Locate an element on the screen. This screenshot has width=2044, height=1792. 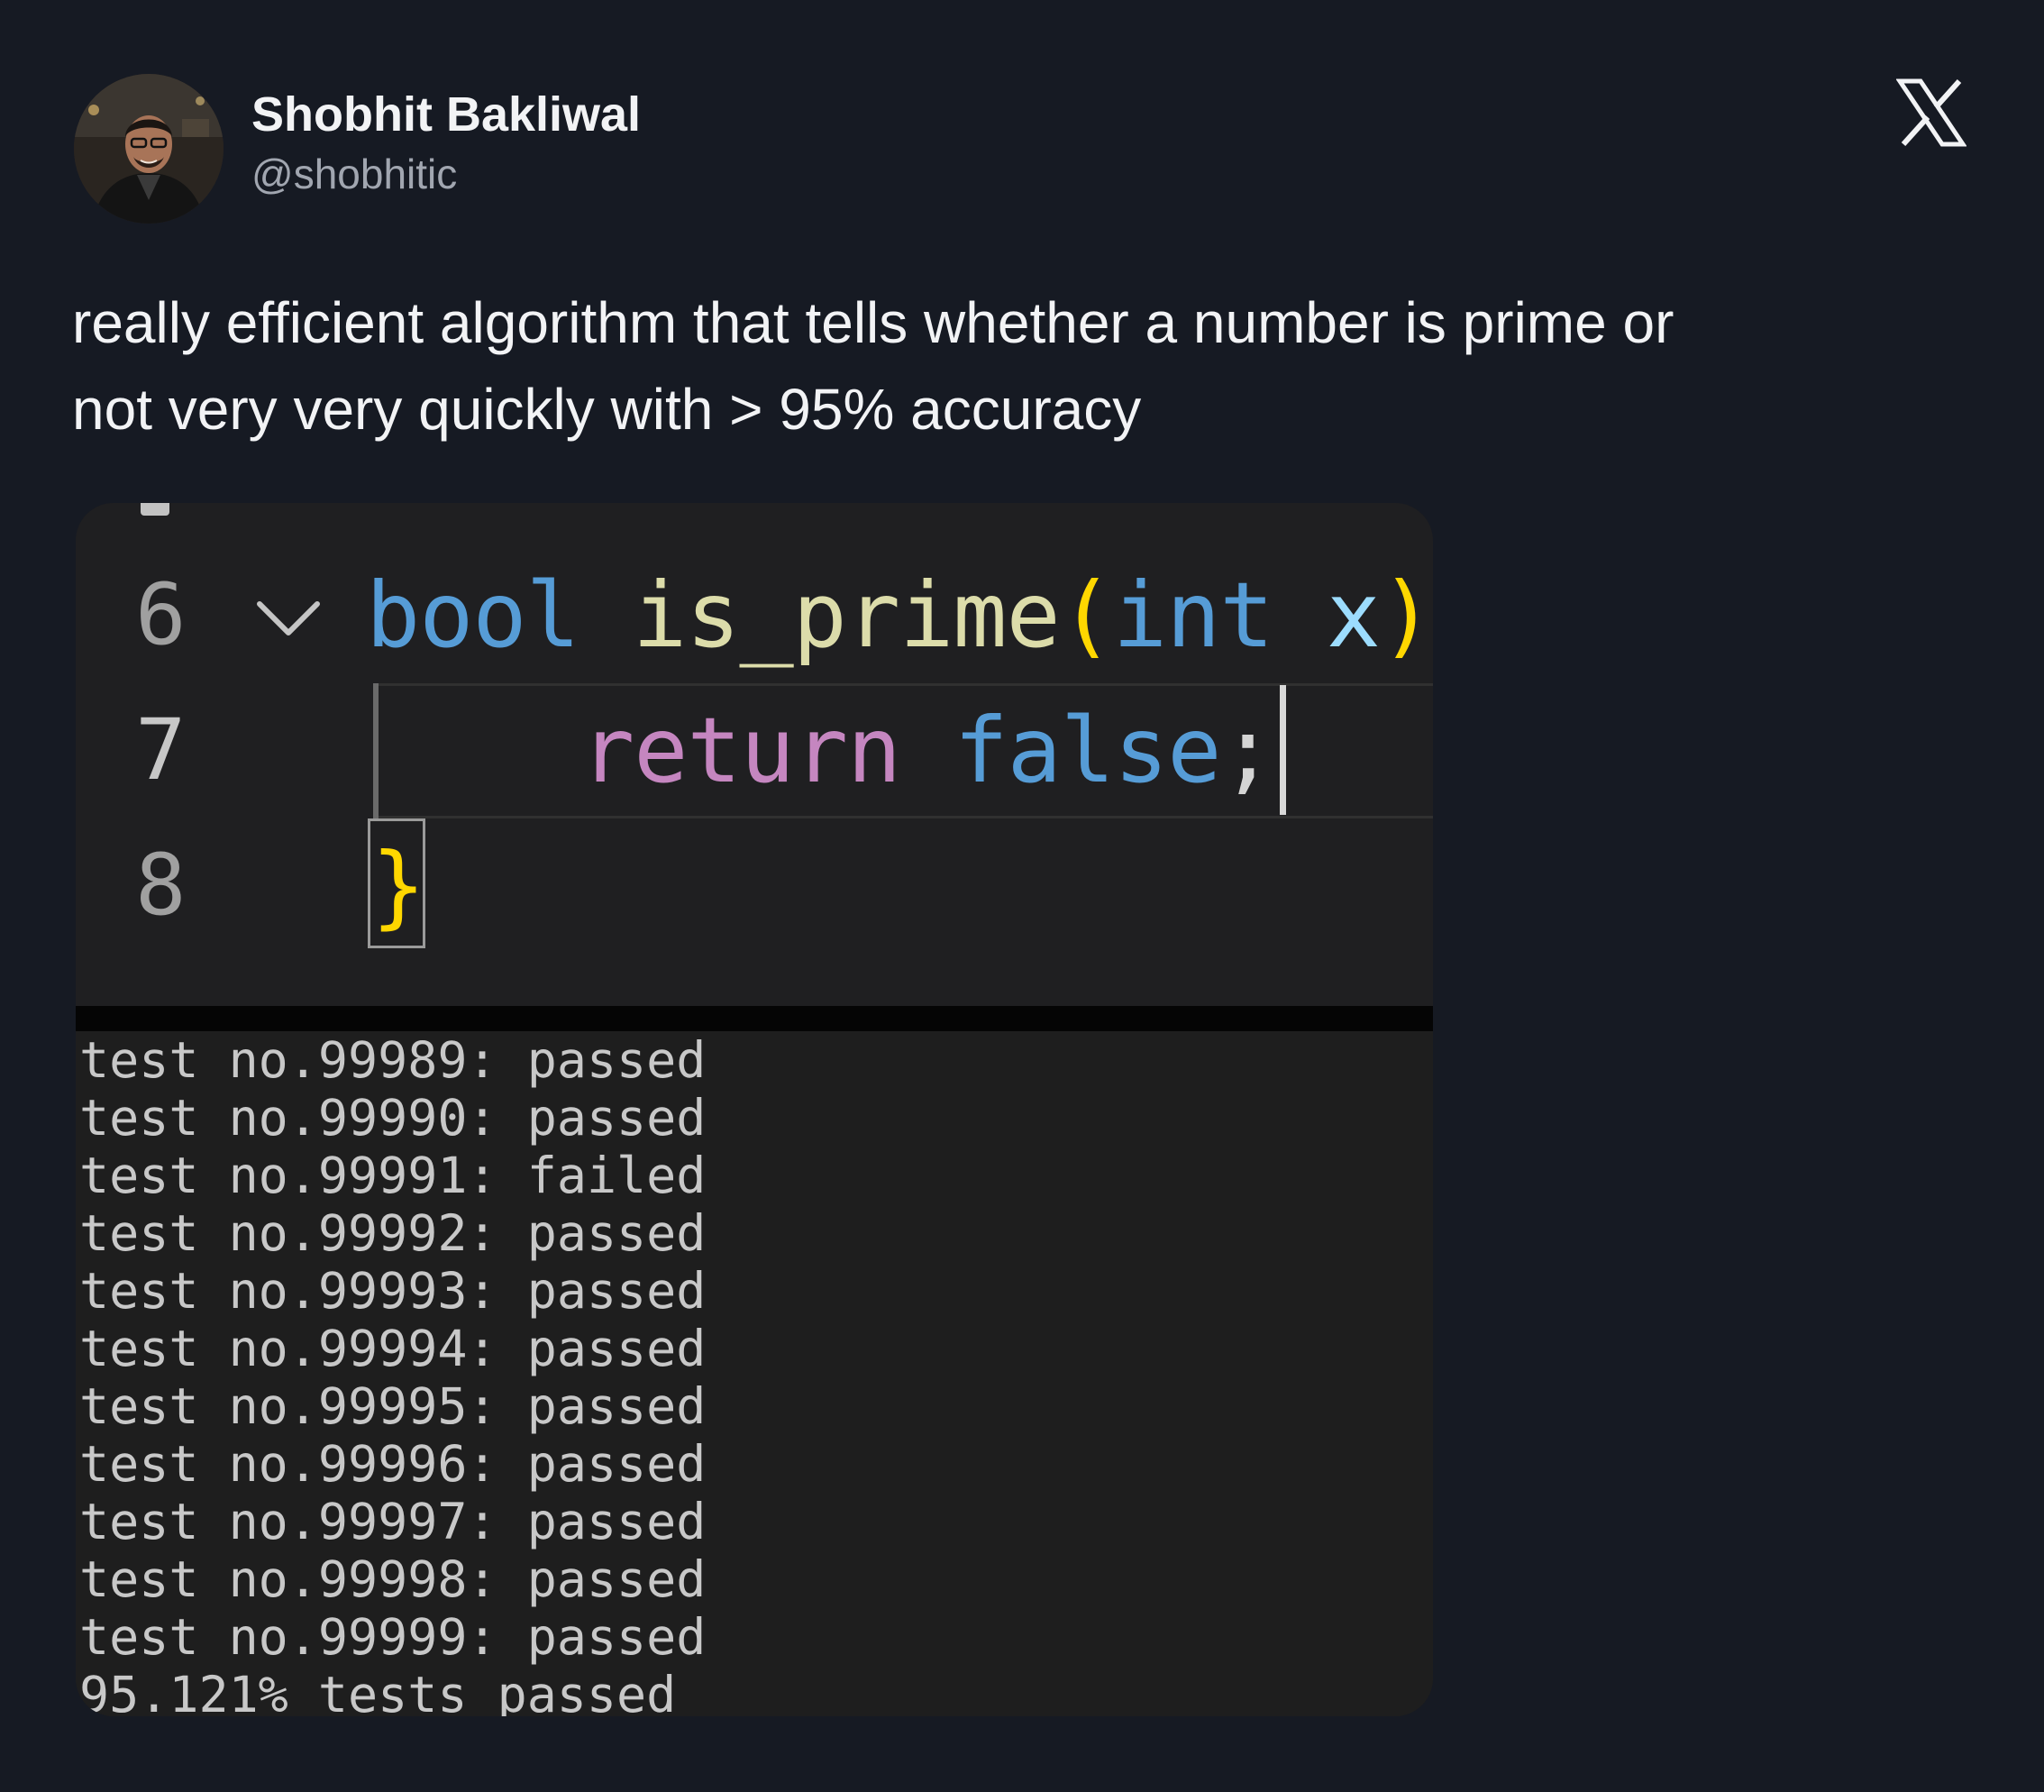
test-result-line: test no.99997: passed is located at coordinates (392, 1521).